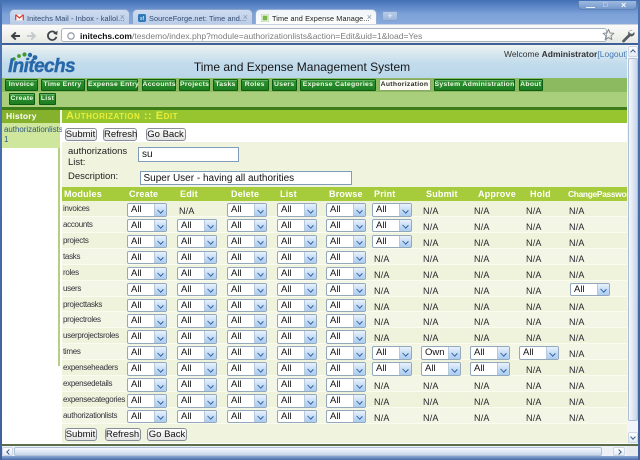  Describe the element at coordinates (142, 19) in the screenshot. I see `svg-text: sf` at that location.